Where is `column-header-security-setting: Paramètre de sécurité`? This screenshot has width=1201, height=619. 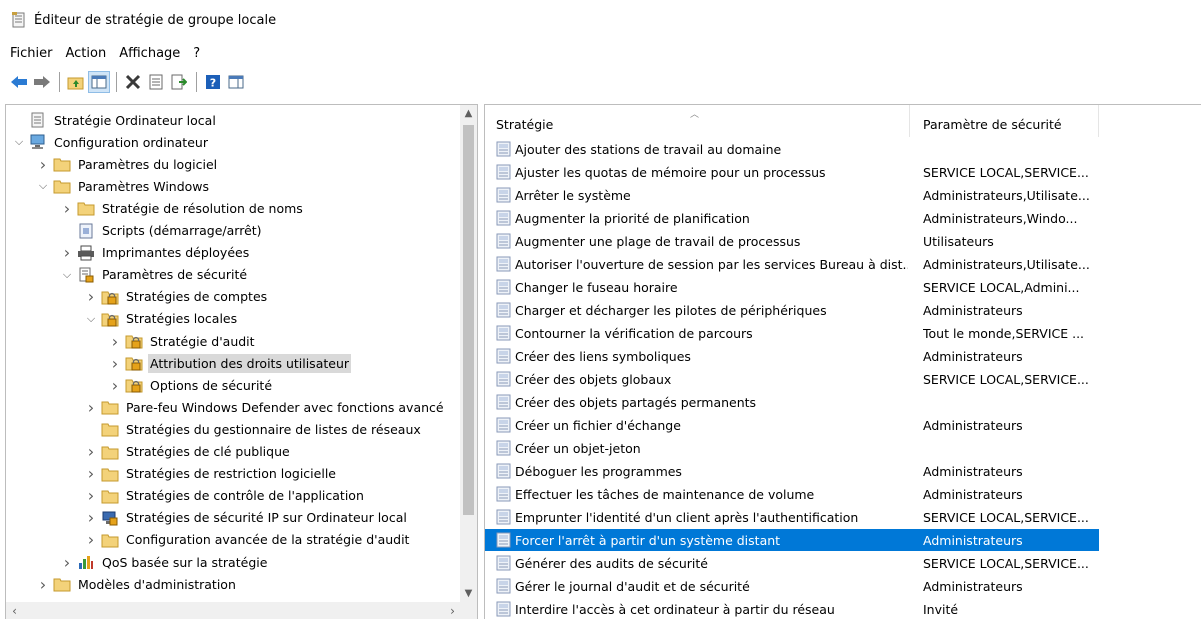 column-header-security-setting: Paramètre de sécurité is located at coordinates (1005, 121).